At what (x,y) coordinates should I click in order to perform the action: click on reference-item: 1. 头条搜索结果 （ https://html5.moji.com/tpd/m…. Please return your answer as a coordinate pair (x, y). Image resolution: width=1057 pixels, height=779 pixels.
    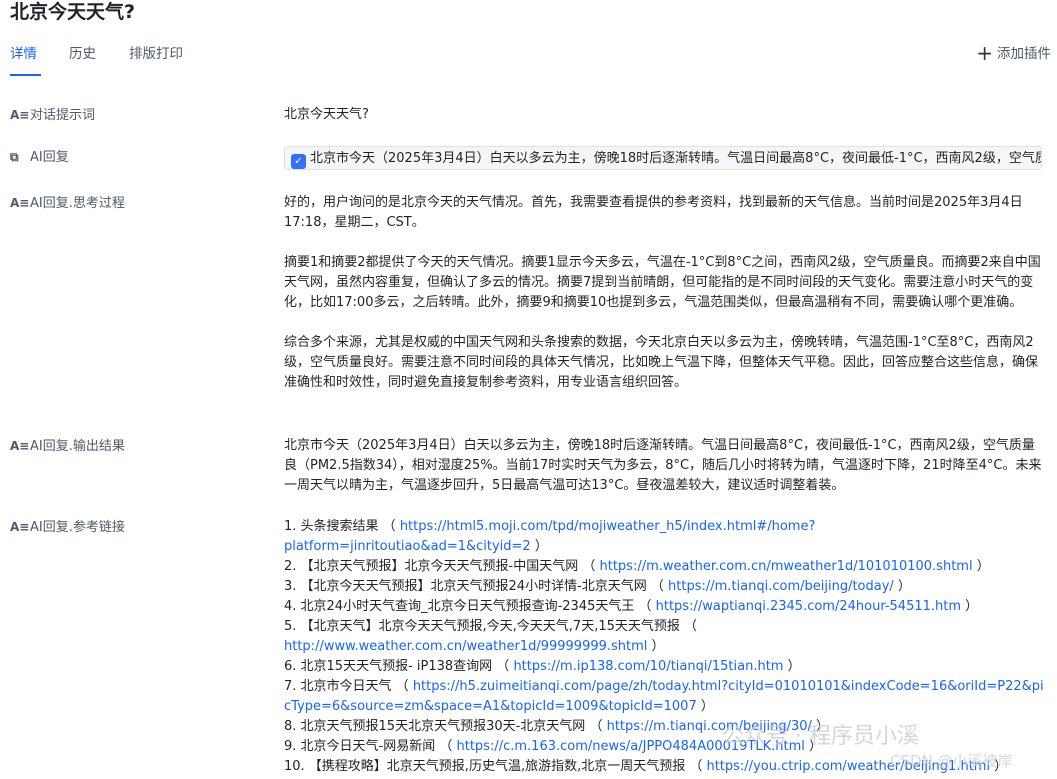
    Looking at the image, I should click on (665, 537).